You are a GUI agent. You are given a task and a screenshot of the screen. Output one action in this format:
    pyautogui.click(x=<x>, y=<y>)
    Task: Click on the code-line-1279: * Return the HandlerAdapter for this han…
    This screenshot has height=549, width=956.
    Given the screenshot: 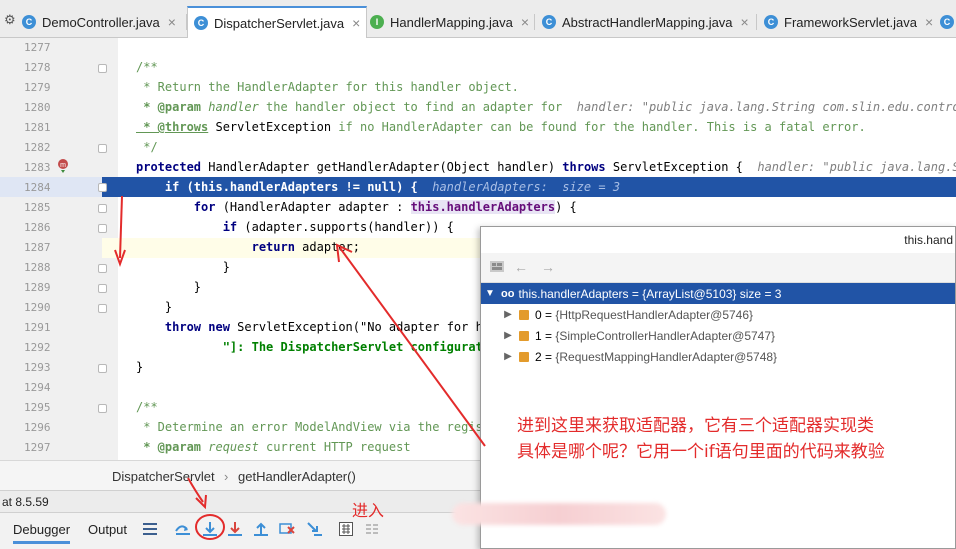 What is the action you would take?
    pyautogui.click(x=327, y=87)
    